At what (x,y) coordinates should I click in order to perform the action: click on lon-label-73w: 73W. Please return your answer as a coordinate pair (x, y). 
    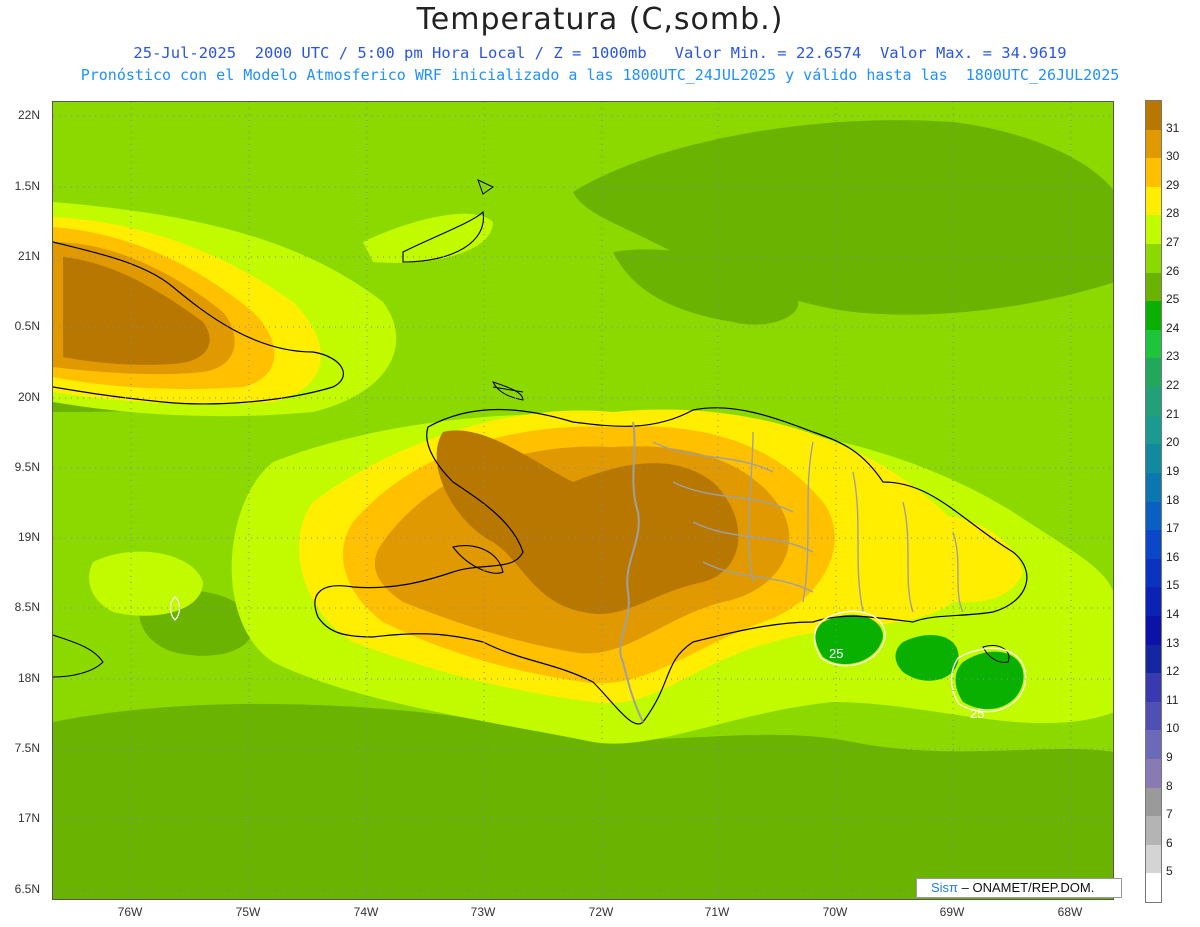
    Looking at the image, I should click on (483, 912).